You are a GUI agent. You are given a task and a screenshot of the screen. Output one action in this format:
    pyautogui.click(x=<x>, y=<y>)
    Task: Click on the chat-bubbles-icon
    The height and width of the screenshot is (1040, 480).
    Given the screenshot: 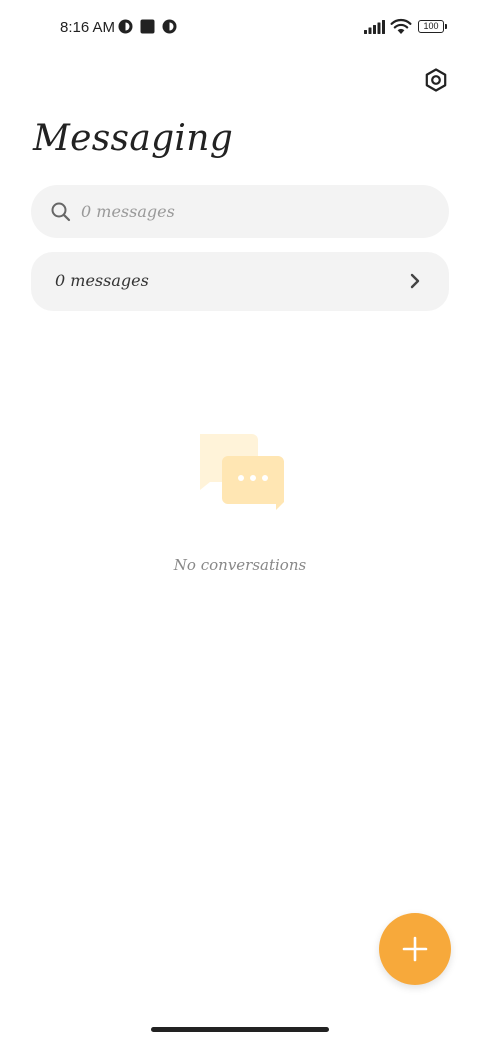 What is the action you would take?
    pyautogui.click(x=242, y=472)
    